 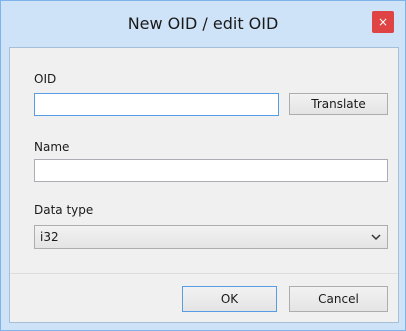 What do you see at coordinates (211, 170) in the screenshot?
I see `name-input` at bounding box center [211, 170].